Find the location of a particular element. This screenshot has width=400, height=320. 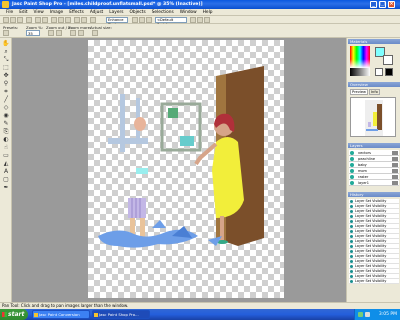

materials-palette-header: Materials is located at coordinates (374, 41).